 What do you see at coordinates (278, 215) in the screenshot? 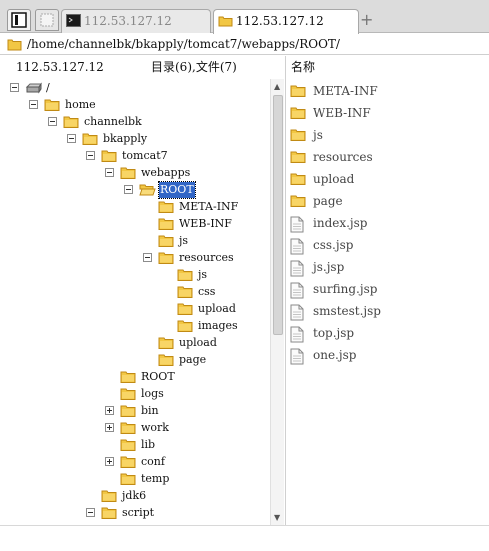
I see `scroll-thumb` at bounding box center [278, 215].